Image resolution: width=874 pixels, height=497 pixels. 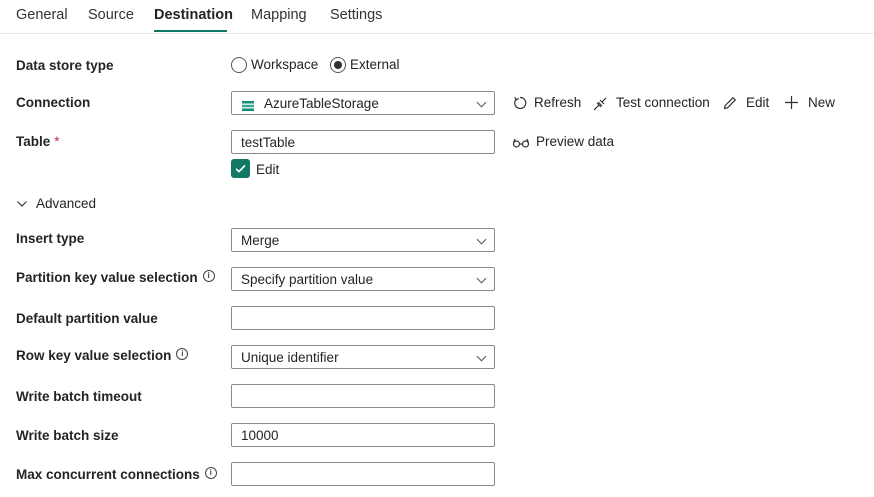 I want to click on partition-key-dropdown: Specify partition value, so click(x=363, y=279).